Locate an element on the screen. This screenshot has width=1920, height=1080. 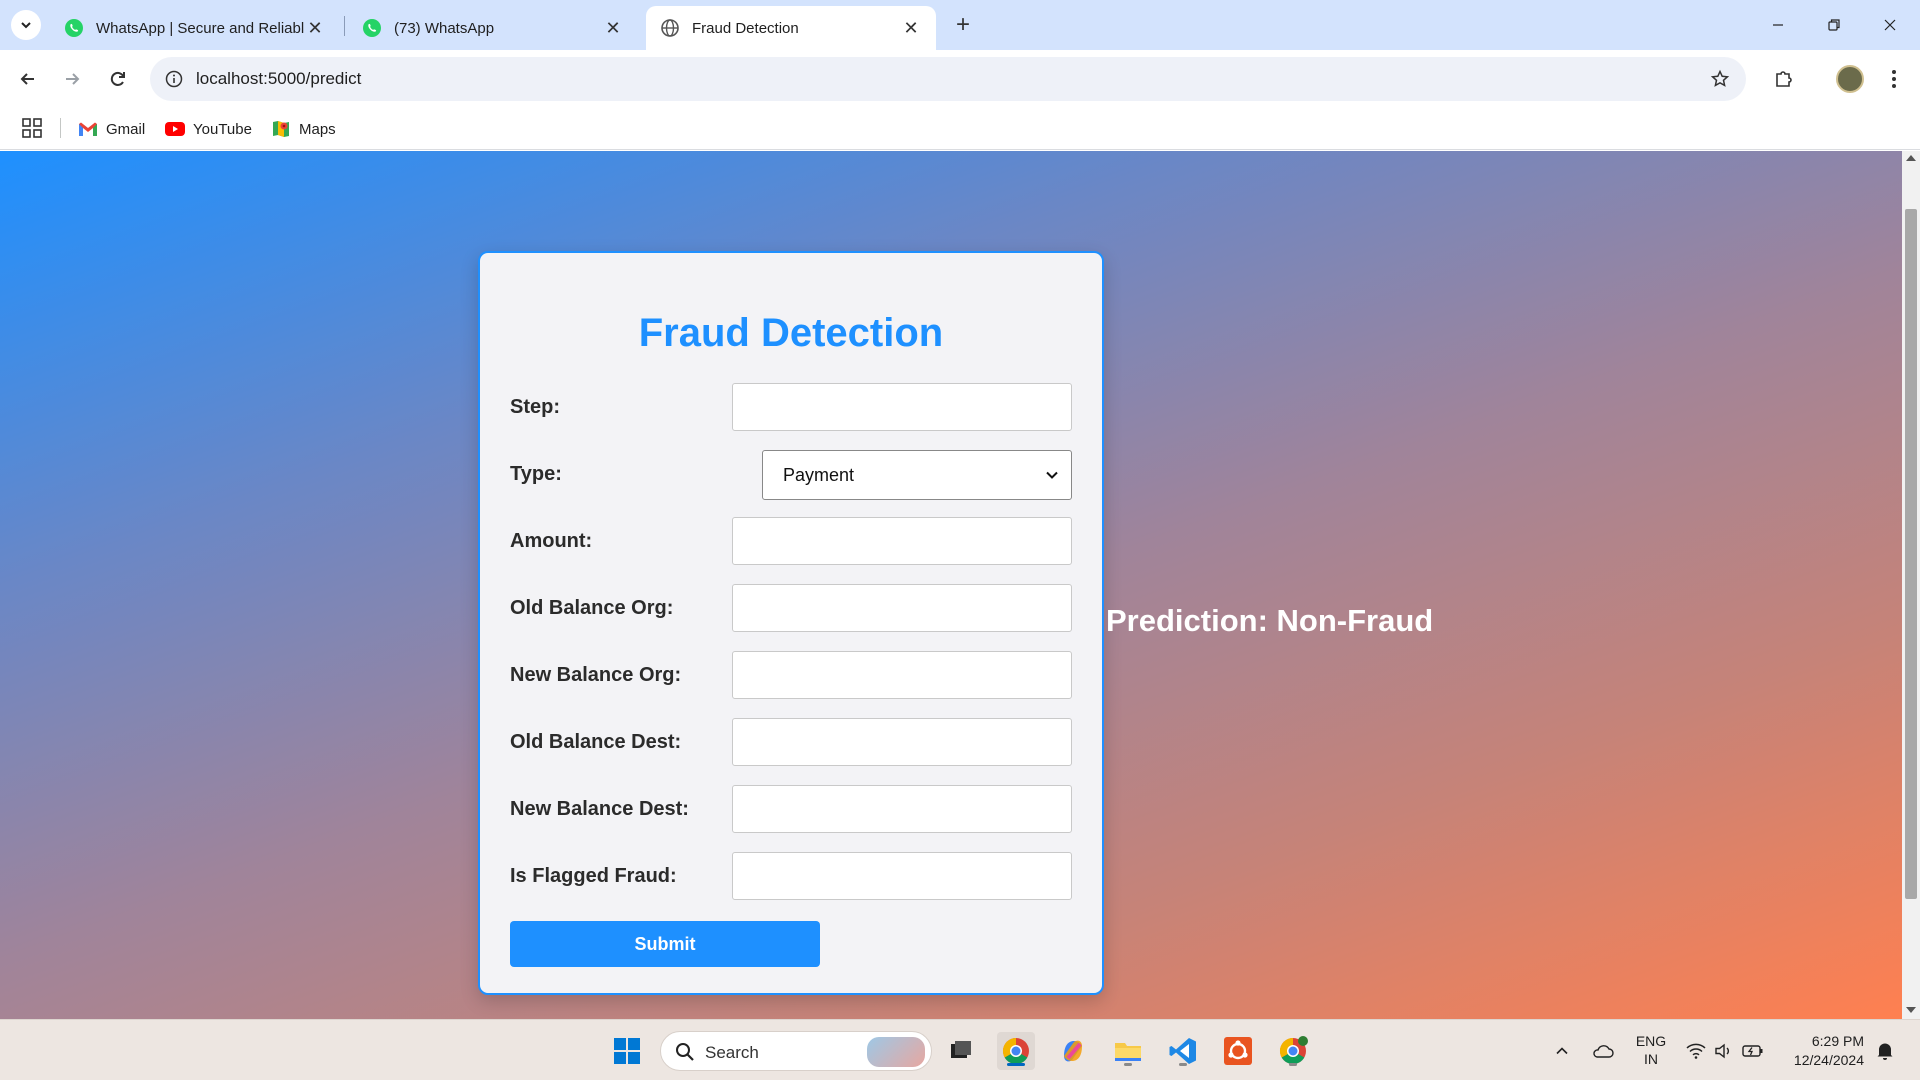
clock-date: 12/24/2024 is located at coordinates (1828, 1060).